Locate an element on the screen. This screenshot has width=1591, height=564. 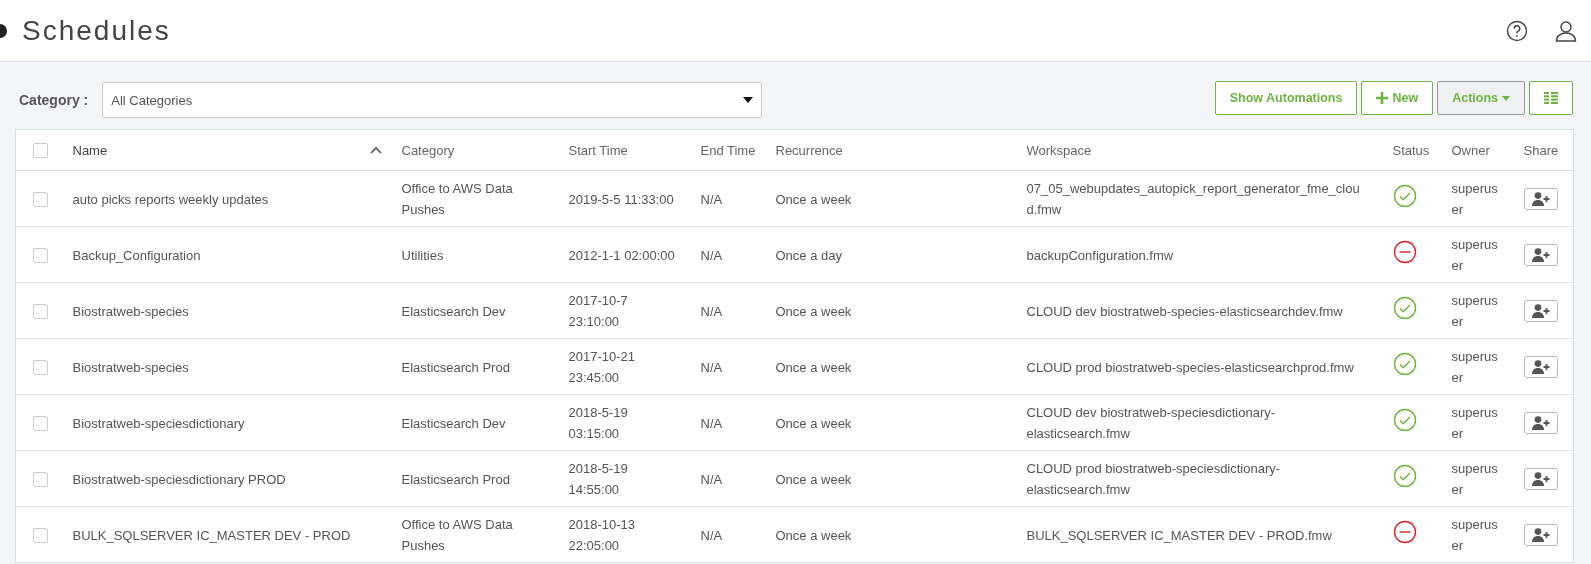
column-header: Name is located at coordinates (90, 150).